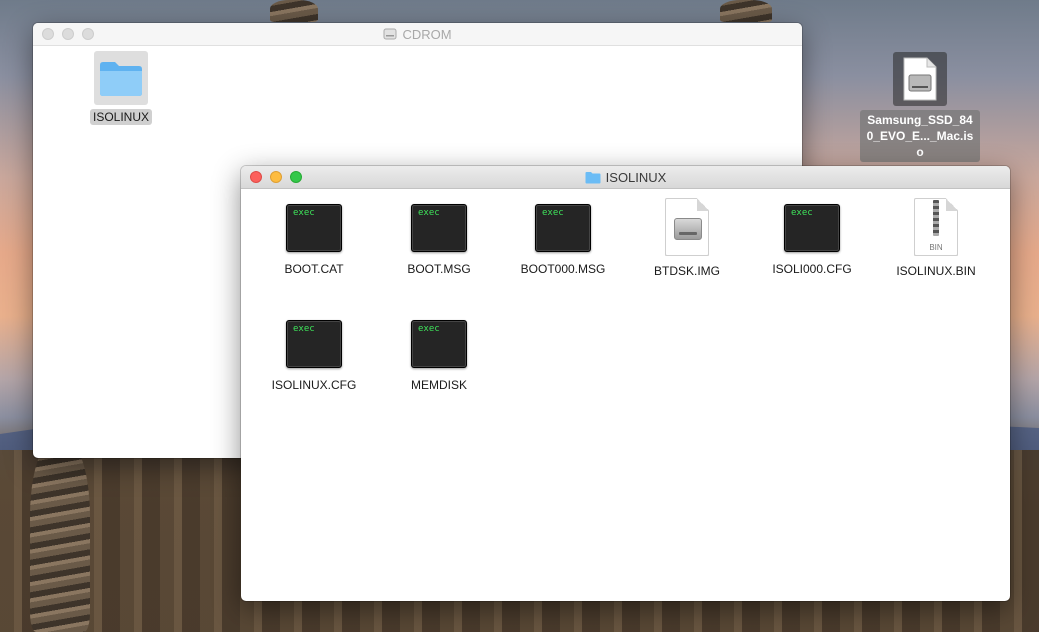  I want to click on file-label: BOOT.MSG, so click(439, 269).